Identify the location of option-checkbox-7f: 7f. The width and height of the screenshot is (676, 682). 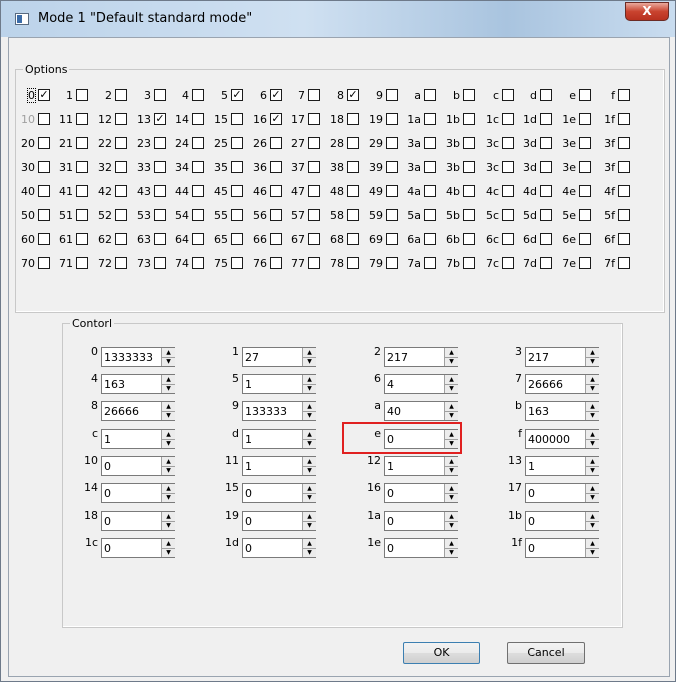
(610, 264).